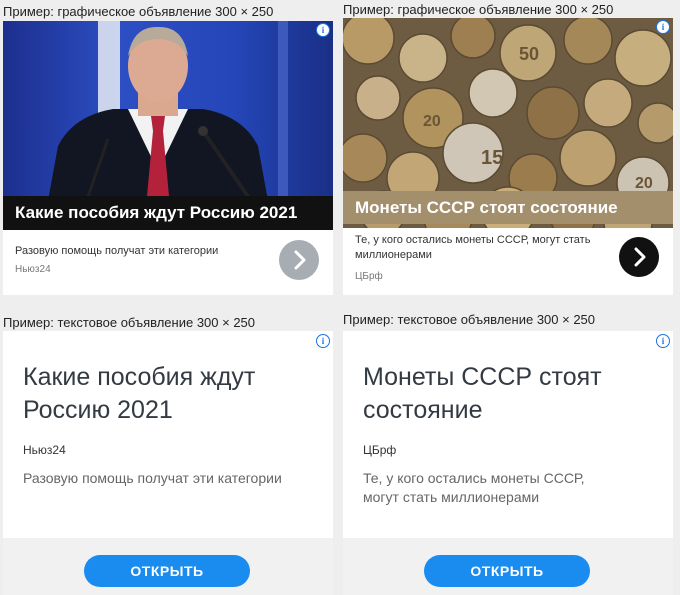 This screenshot has height=595, width=680. Describe the element at coordinates (492, 158) in the screenshot. I see `svg-text: 15` at that location.